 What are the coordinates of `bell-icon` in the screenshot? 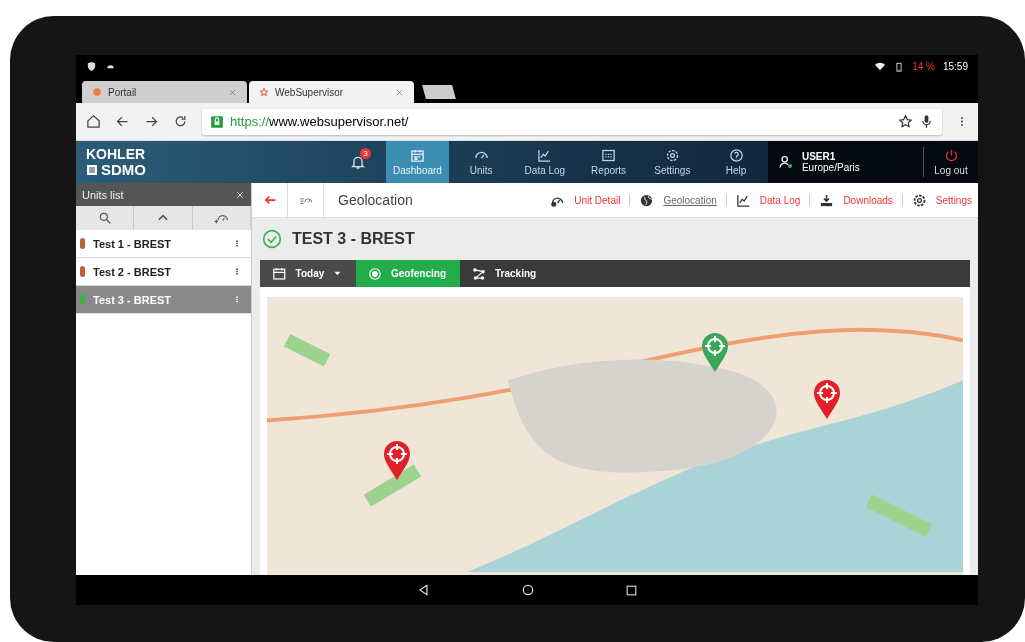 It's located at (357, 162).